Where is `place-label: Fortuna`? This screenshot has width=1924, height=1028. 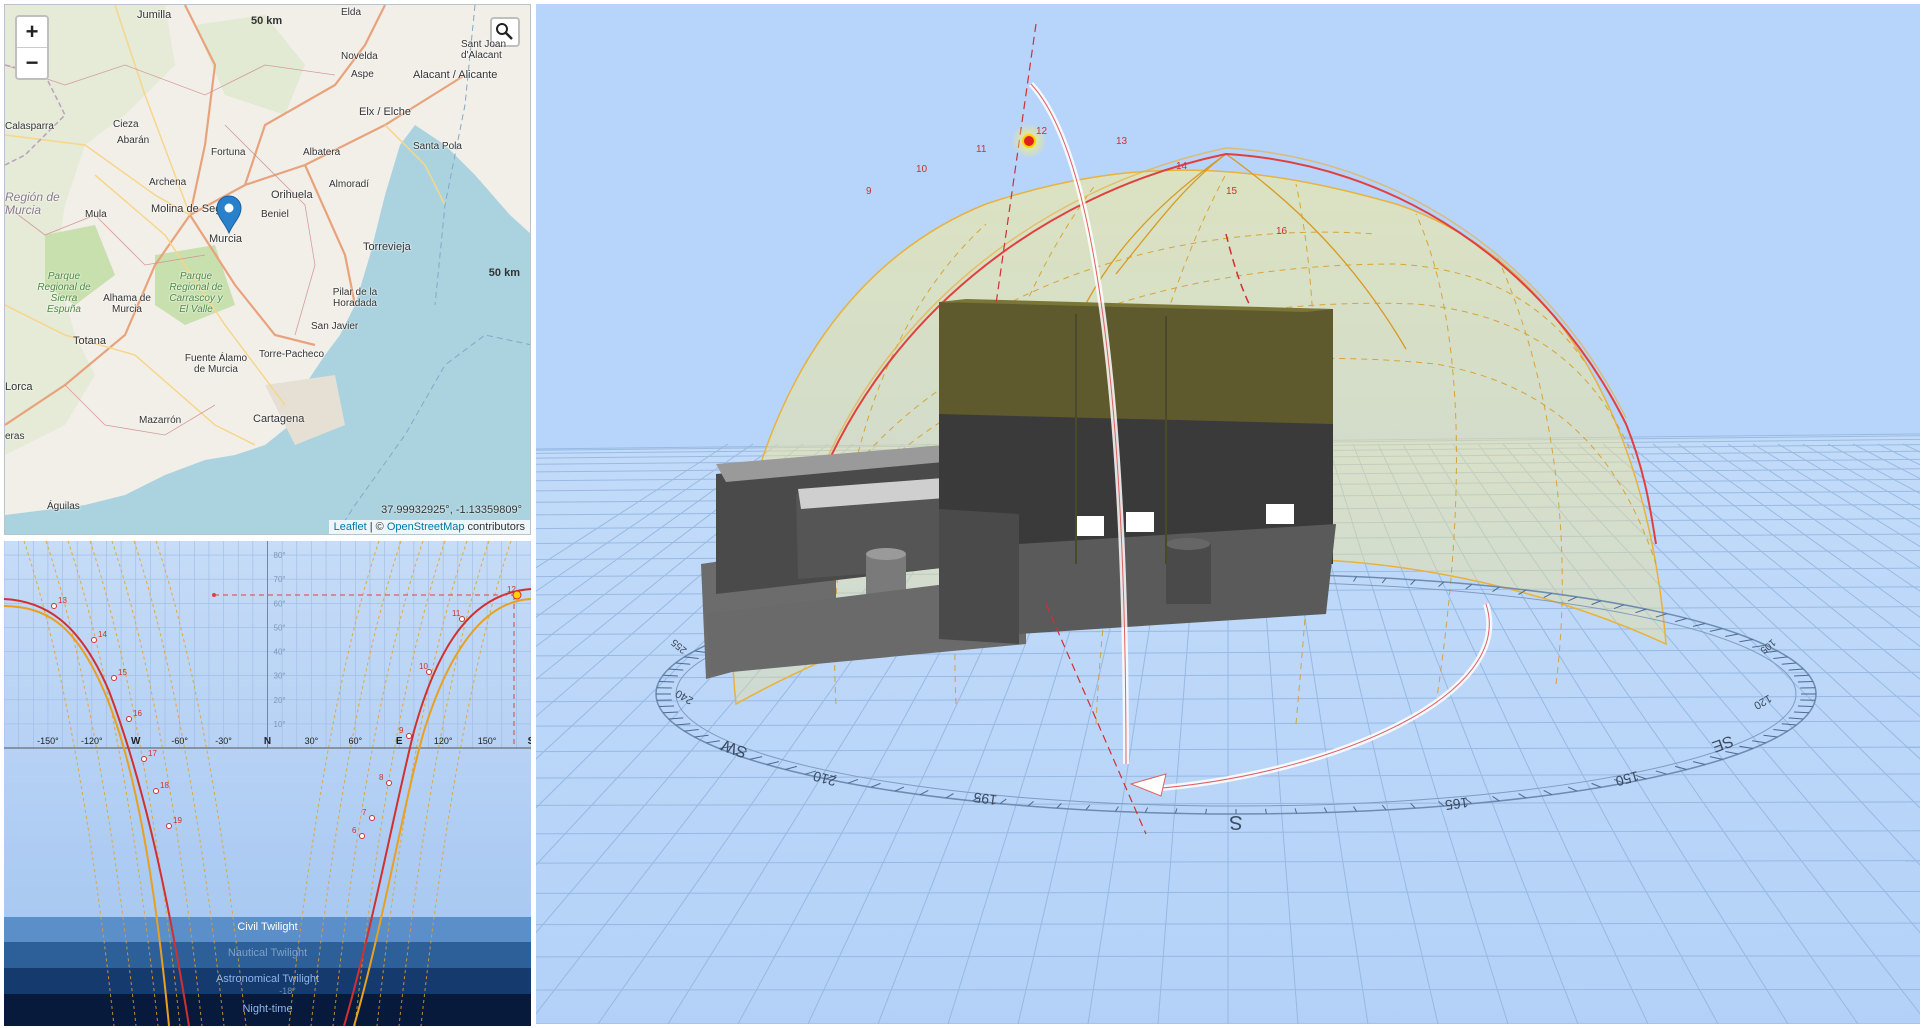
place-label: Fortuna is located at coordinates (228, 152).